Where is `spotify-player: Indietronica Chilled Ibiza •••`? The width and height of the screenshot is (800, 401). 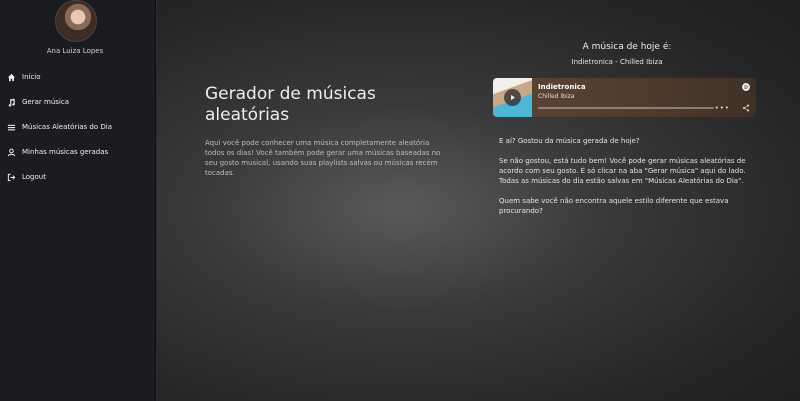 spotify-player: Indietronica Chilled Ibiza ••• is located at coordinates (624, 97).